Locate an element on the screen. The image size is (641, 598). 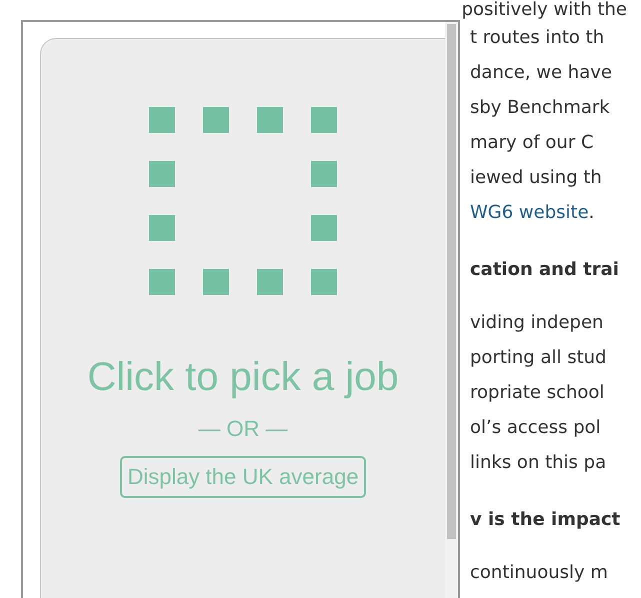
article-text: sby Benchmark is located at coordinates (540, 108).